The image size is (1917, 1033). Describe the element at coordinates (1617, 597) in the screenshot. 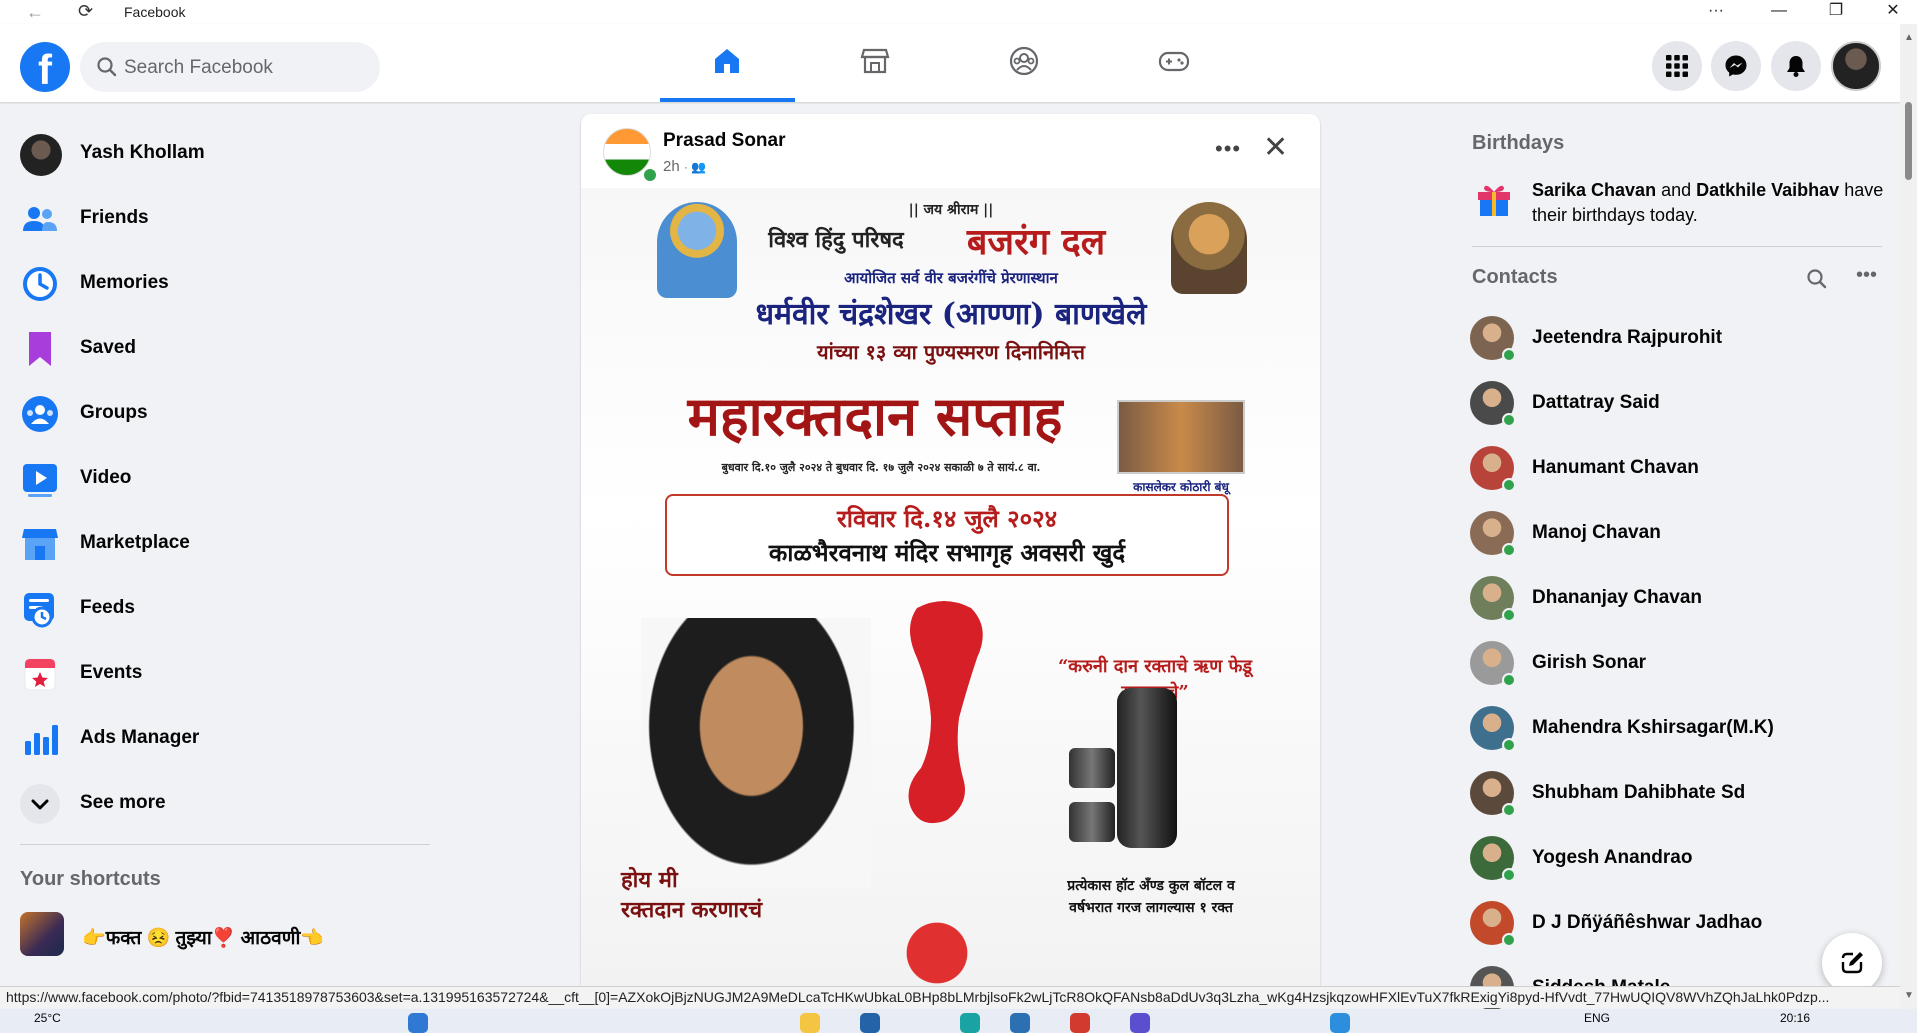

I see `contact-name: Dhananjay Chavan` at that location.